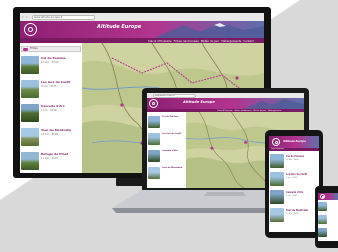 The image size is (338, 252). Describe the element at coordinates (166, 140) in the screenshot. I see `list-item: Les lacs du Carlit` at that location.